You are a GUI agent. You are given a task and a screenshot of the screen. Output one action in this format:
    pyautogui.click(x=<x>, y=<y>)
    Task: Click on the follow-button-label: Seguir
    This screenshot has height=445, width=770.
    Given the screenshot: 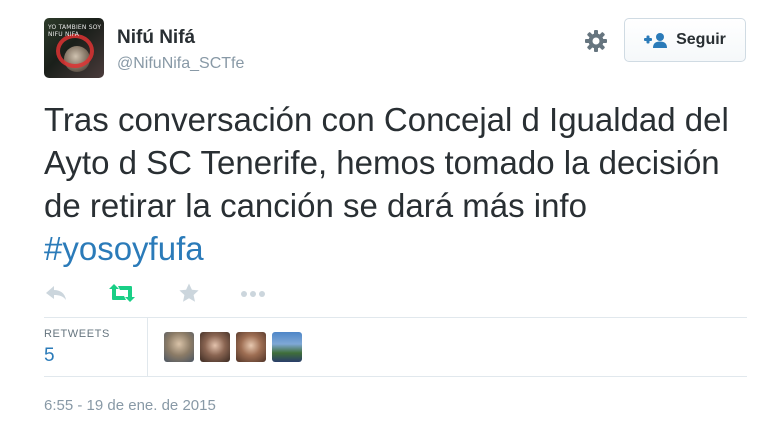 What is the action you would take?
    pyautogui.click(x=701, y=39)
    